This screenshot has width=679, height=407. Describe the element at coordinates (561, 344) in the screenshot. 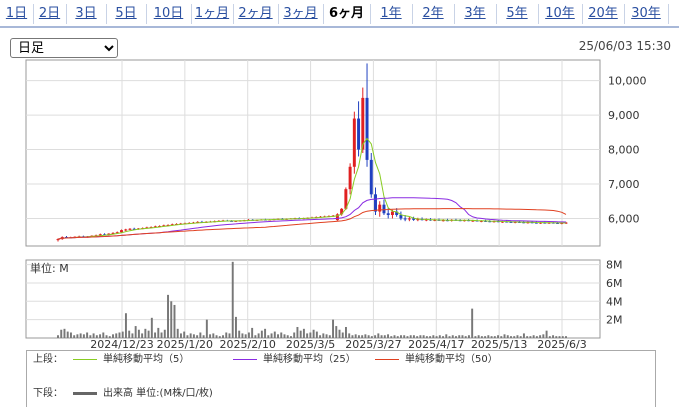

I see `x-tick-label: 2025/6/3` at that location.